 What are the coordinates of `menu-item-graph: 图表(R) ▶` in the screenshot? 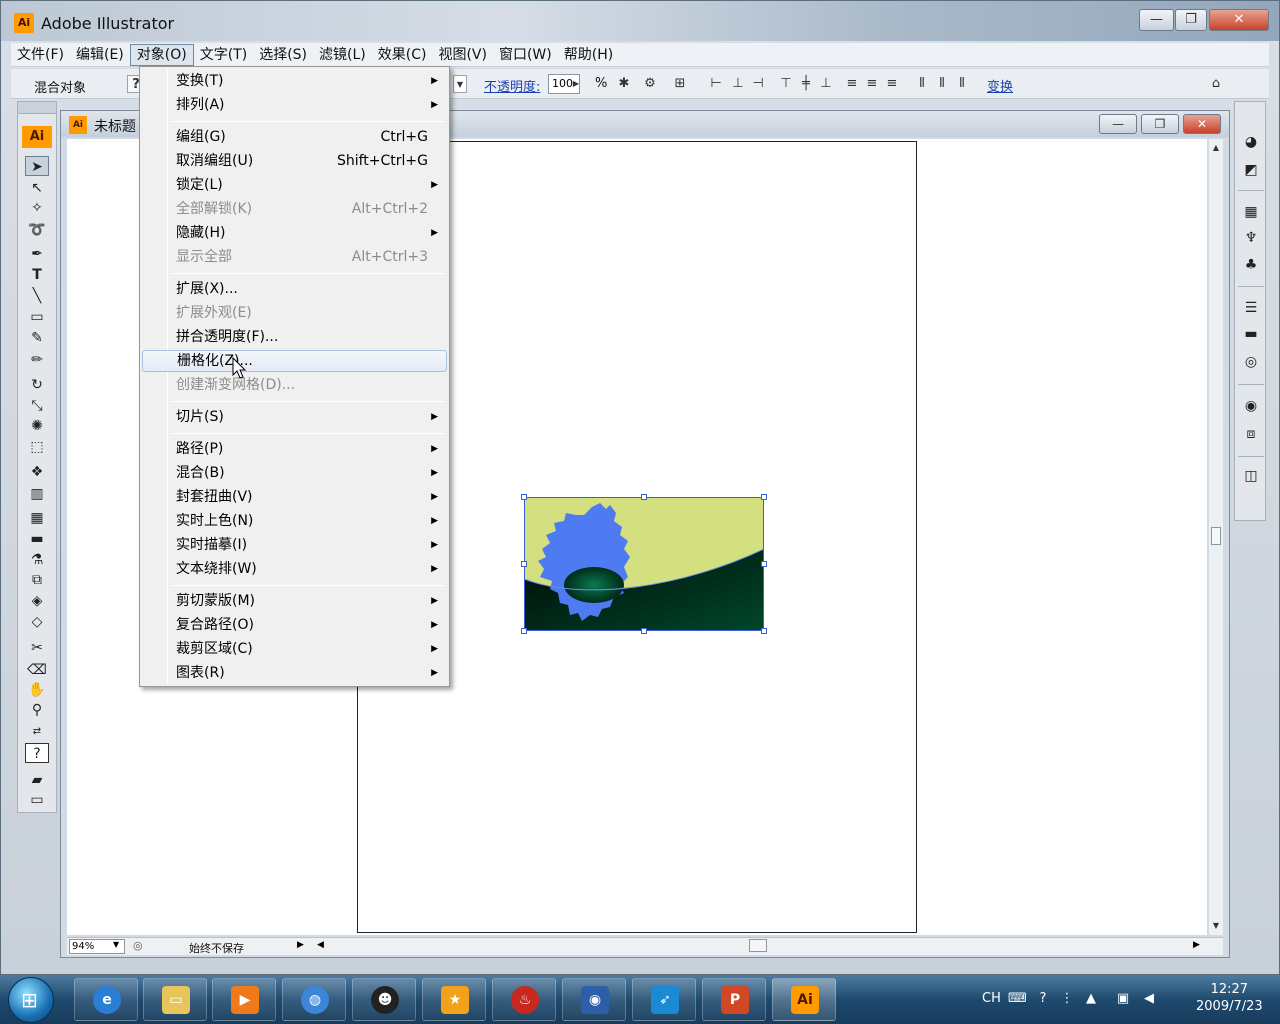 It's located at (294, 673).